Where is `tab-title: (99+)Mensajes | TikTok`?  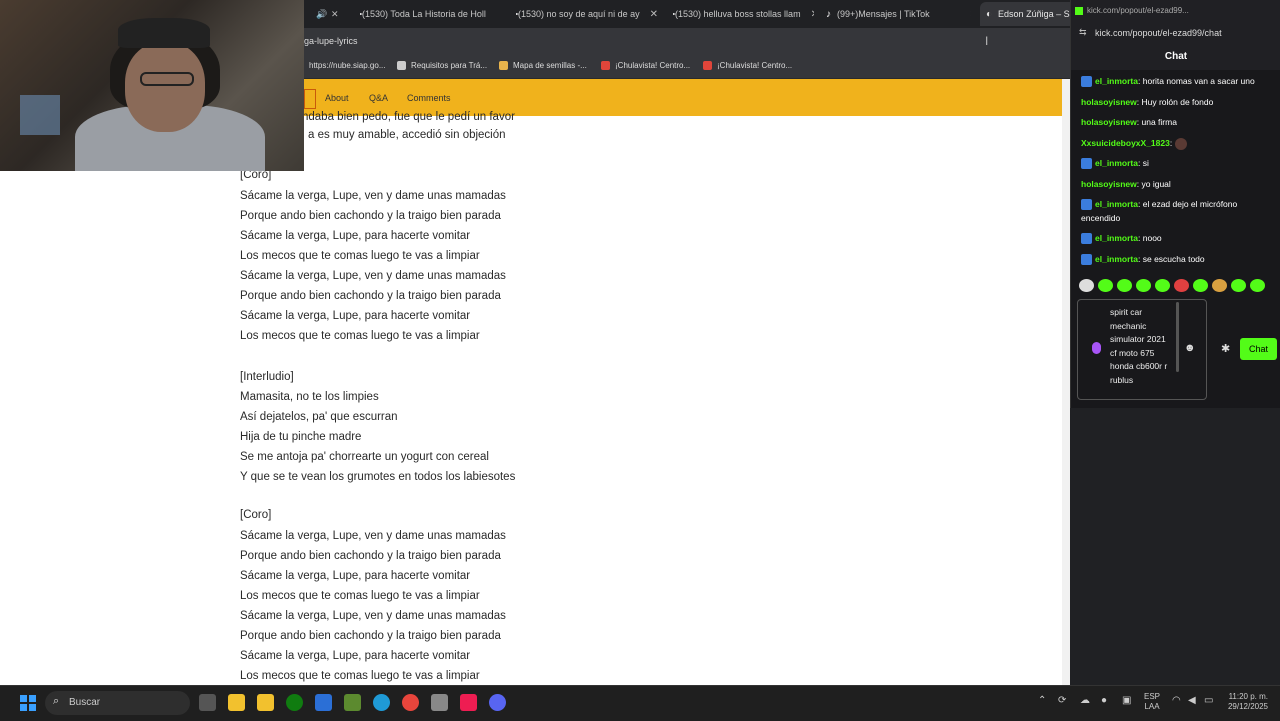 tab-title: (99+)Mensajes | TikTok is located at coordinates (883, 14).